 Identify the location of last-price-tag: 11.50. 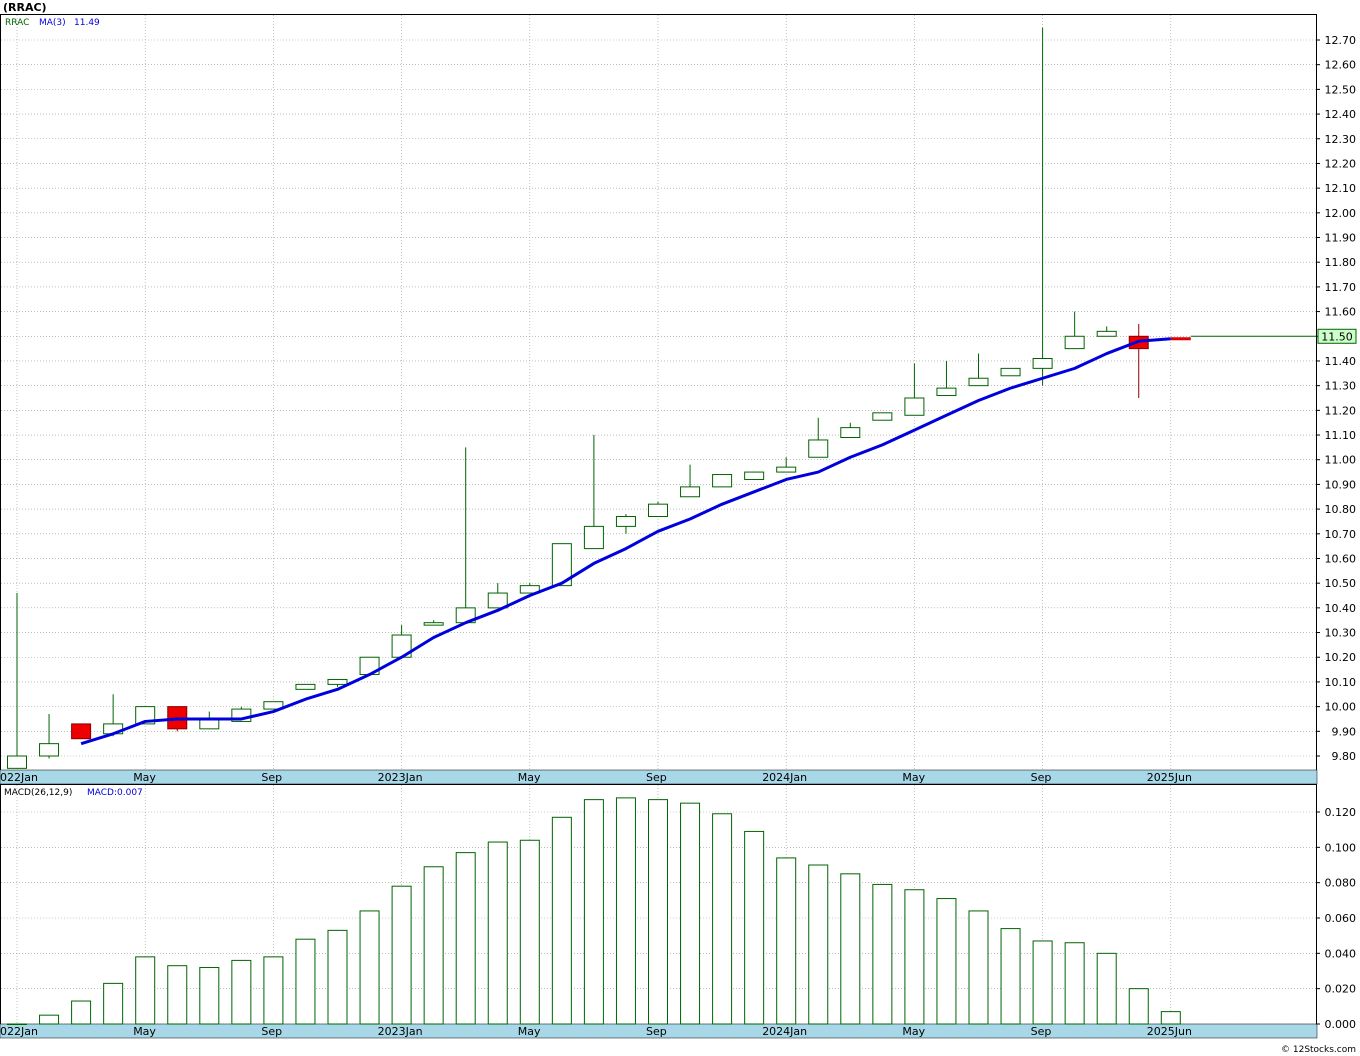
(1337, 336).